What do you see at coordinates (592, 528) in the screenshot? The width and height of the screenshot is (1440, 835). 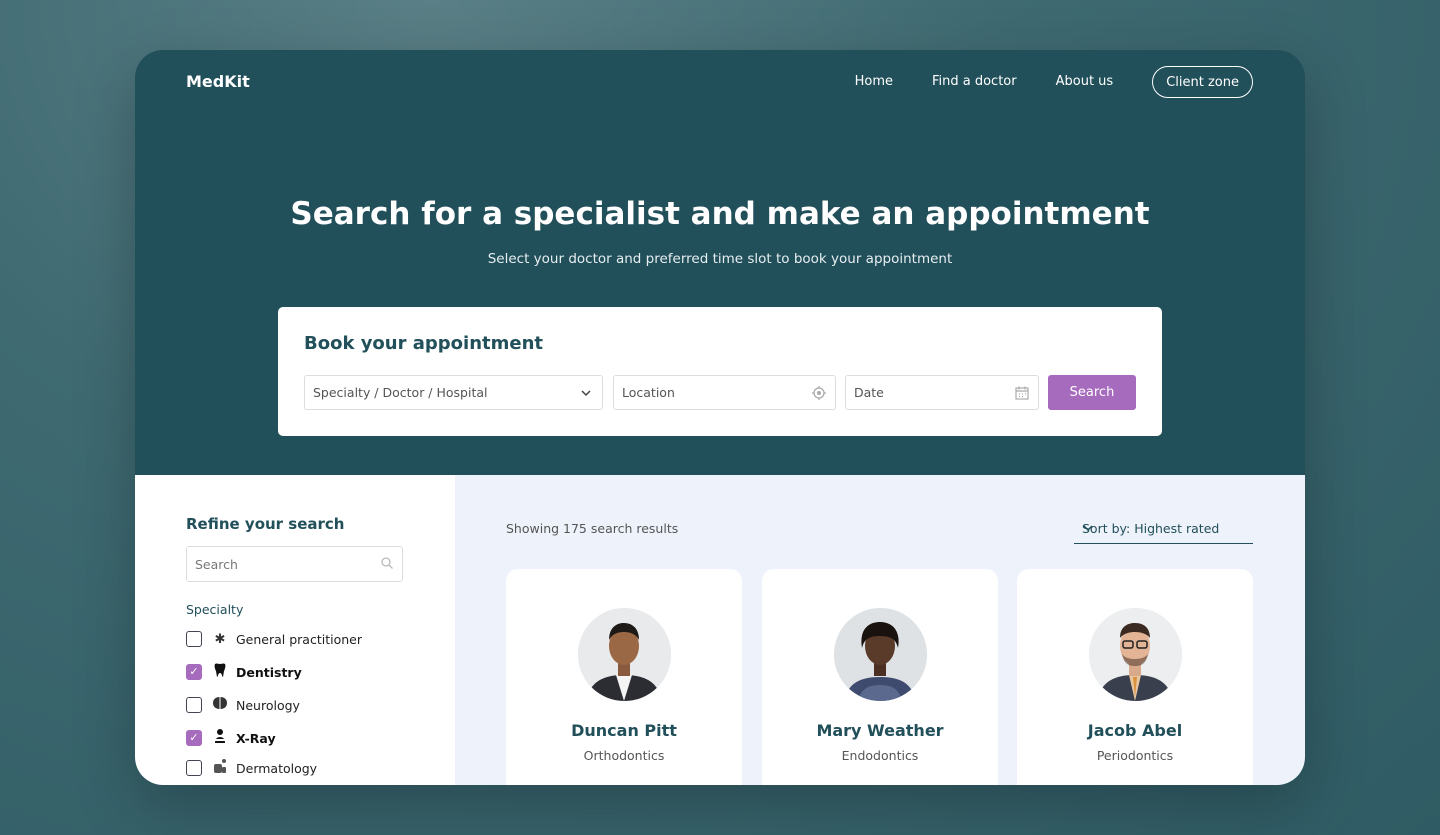 I see `results-count: Showing 175 search results` at bounding box center [592, 528].